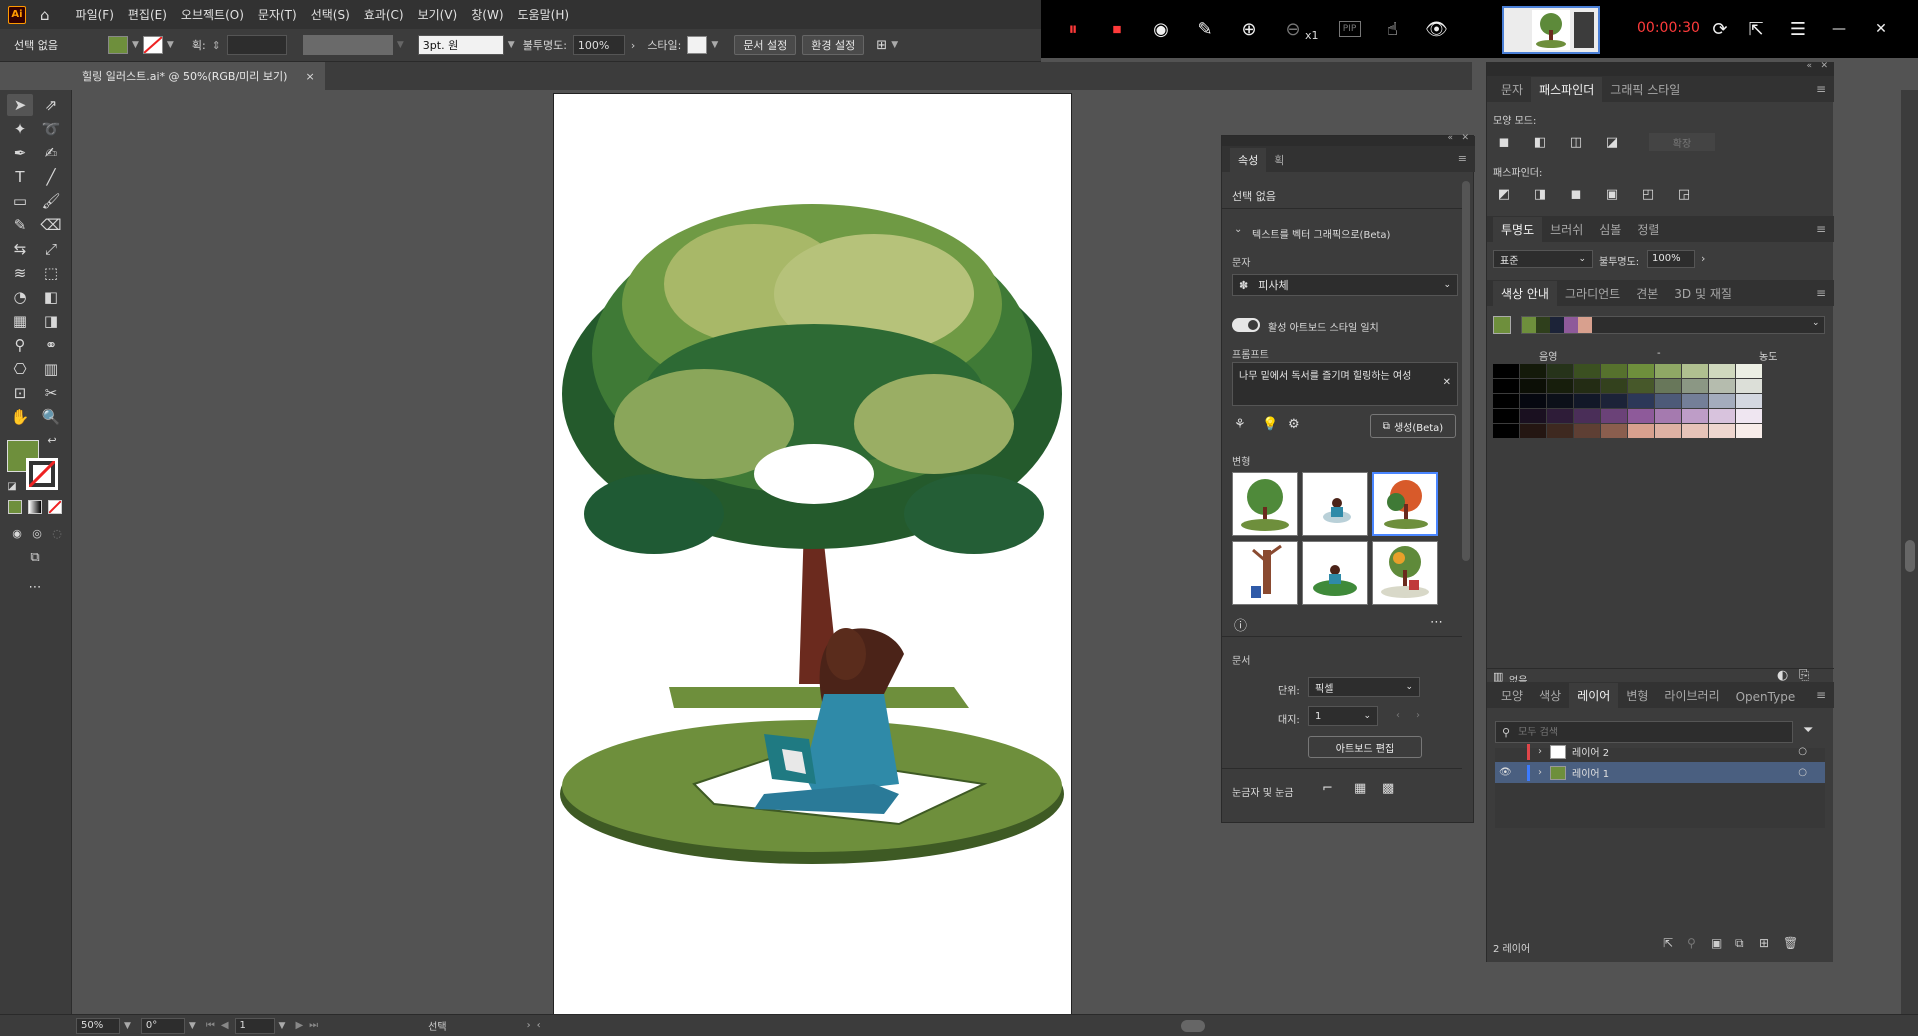 The height and width of the screenshot is (1036, 1918). What do you see at coordinates (1294, 424) in the screenshot?
I see `gear-icon: ⚙` at bounding box center [1294, 424].